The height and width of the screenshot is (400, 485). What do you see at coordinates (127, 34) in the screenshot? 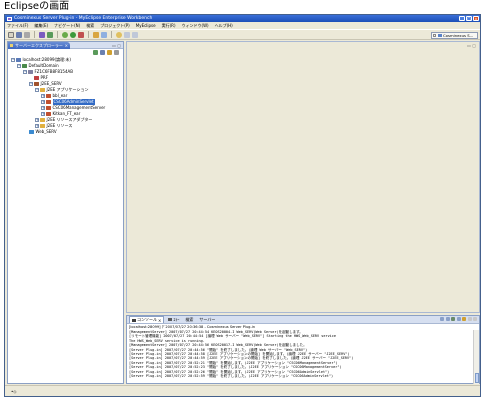
I see `back-icon` at bounding box center [127, 34].